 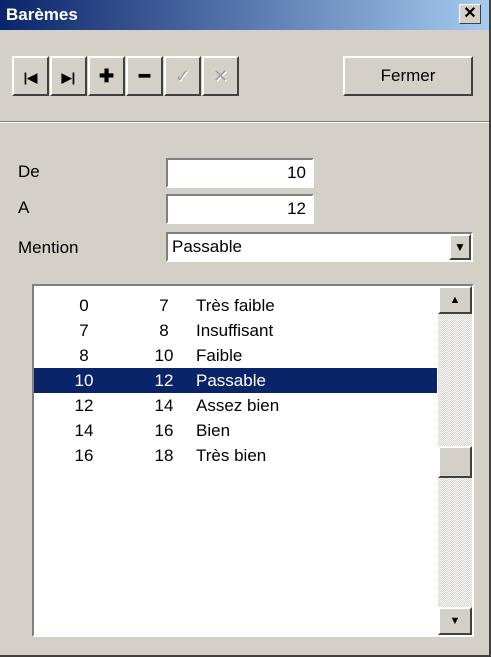 I want to click on mention-select: Passable ▼, so click(x=319, y=247).